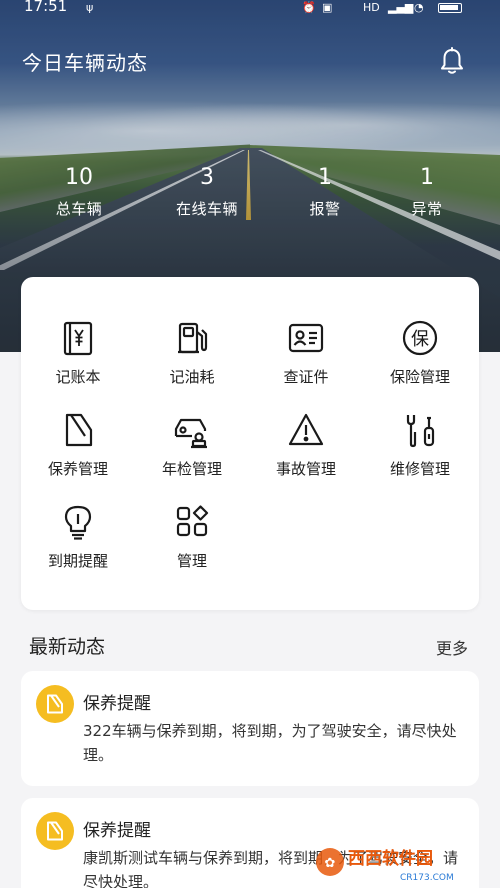  Describe the element at coordinates (77, 561) in the screenshot. I see `menu-label: 到期提醒` at that location.